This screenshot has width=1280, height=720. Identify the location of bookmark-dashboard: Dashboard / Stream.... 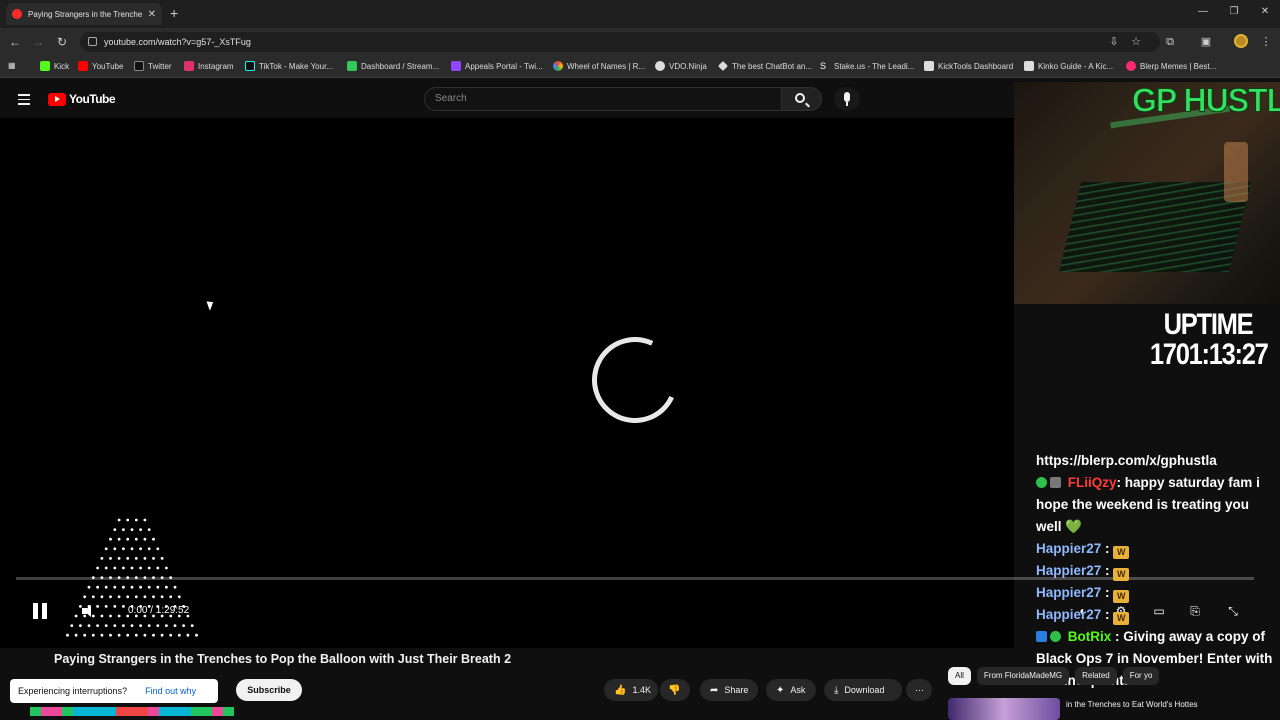
(393, 66).